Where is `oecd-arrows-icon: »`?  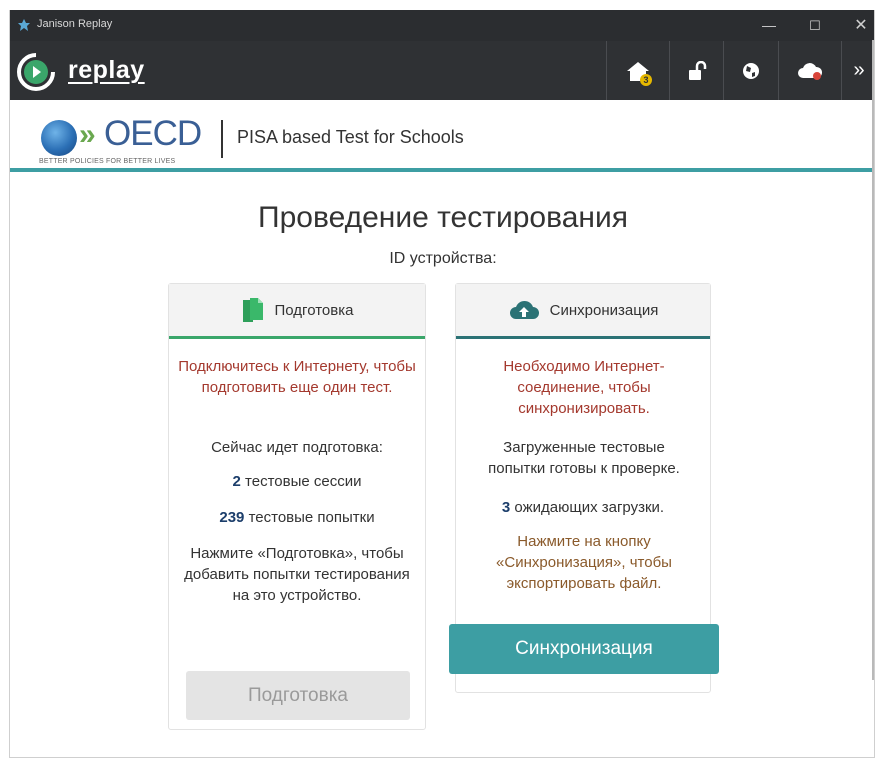
oecd-arrows-icon: » is located at coordinates (87, 134).